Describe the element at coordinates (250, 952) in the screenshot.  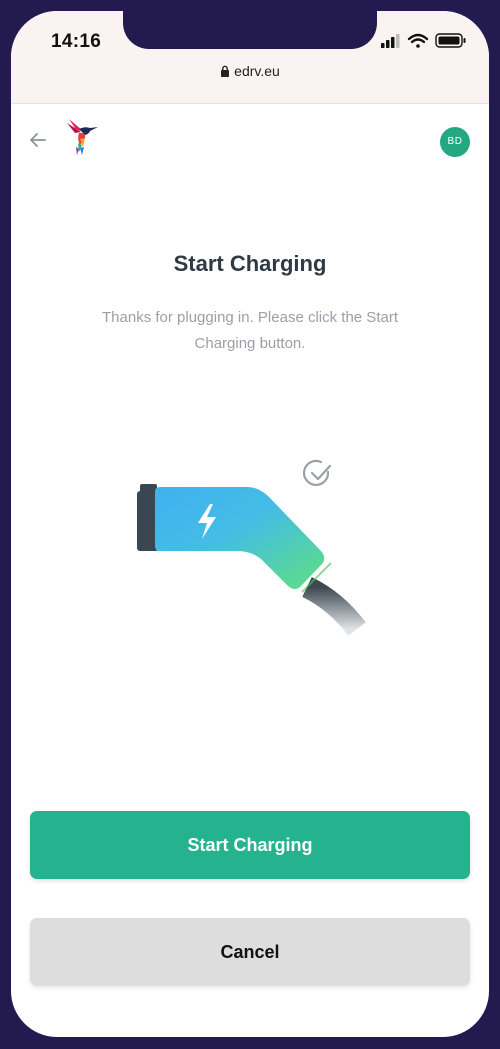
I see `cancel-button: Cancel` at that location.